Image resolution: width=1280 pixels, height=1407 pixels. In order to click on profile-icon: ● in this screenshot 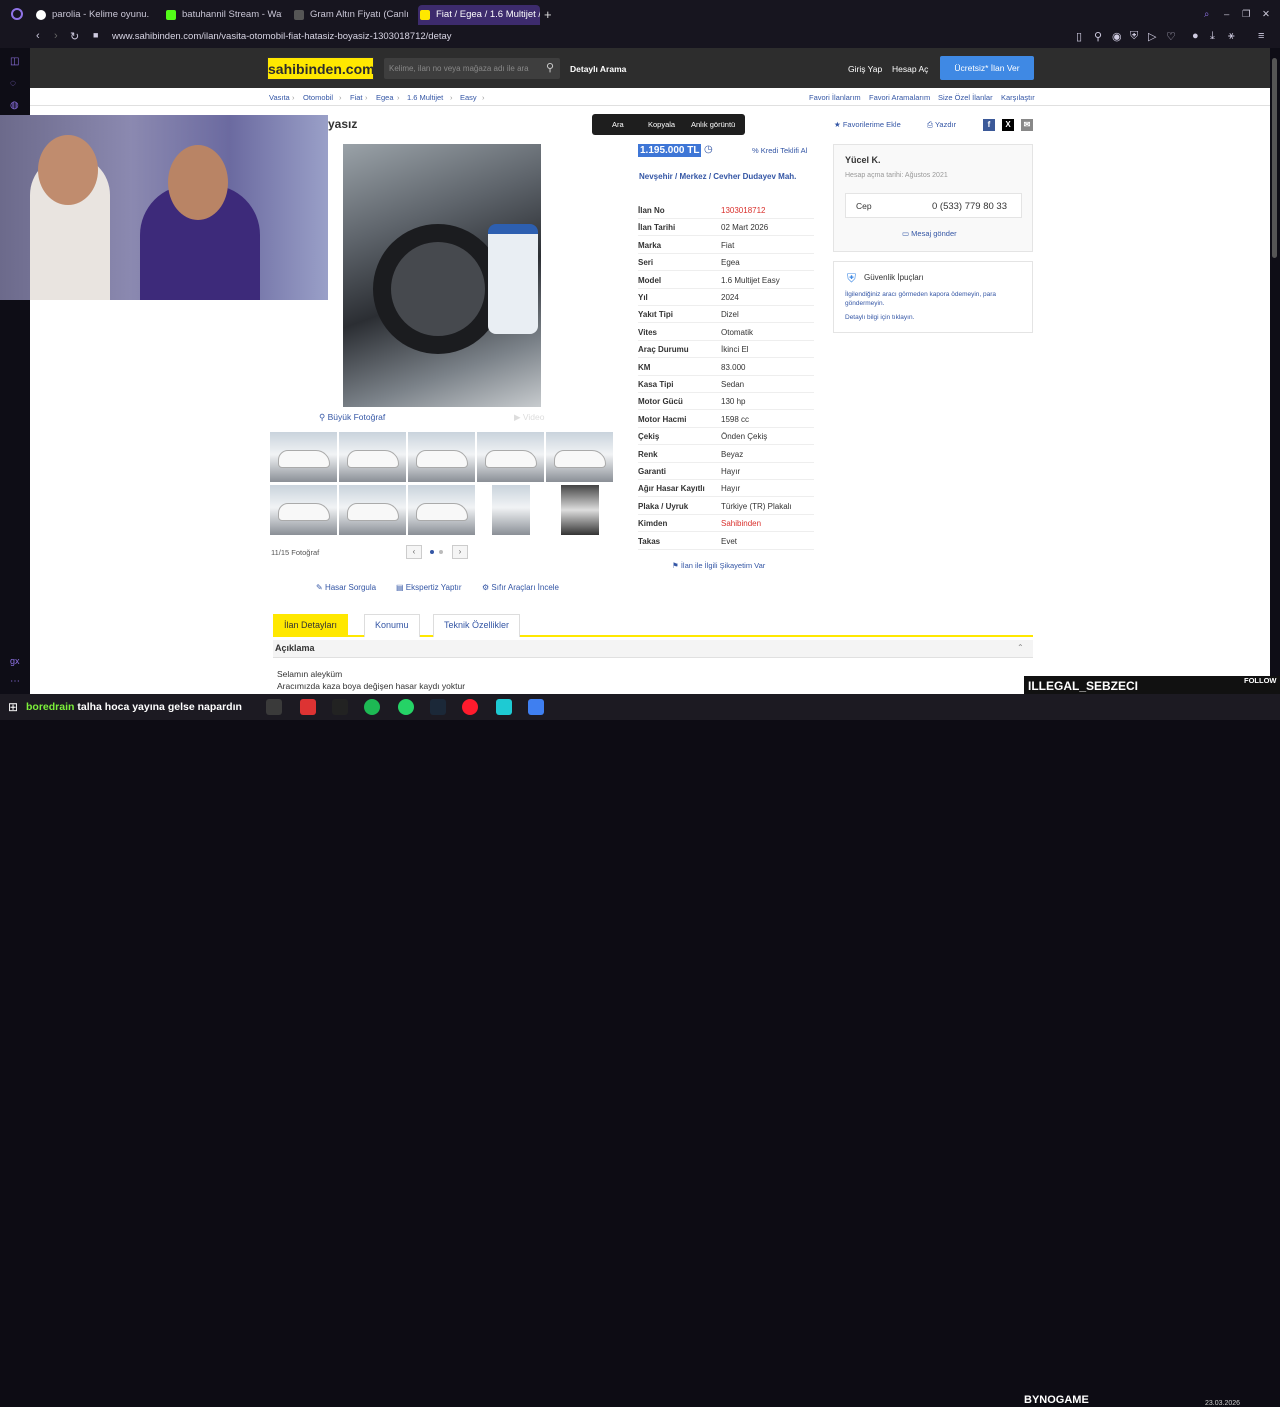, I will do `click(1195, 36)`.